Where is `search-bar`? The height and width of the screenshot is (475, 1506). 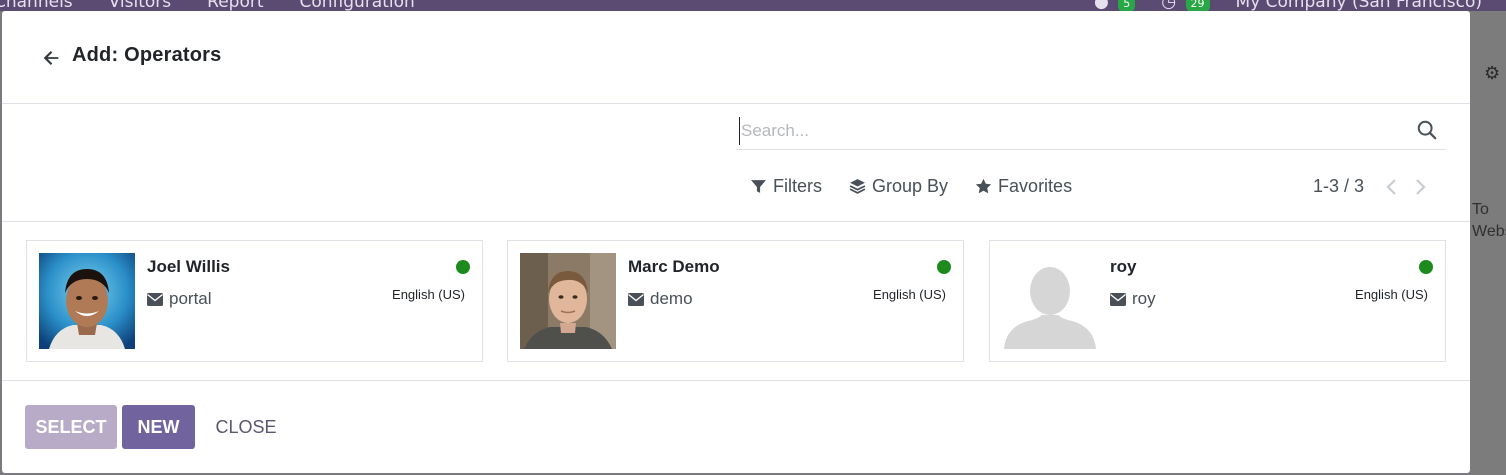 search-bar is located at coordinates (1091, 131).